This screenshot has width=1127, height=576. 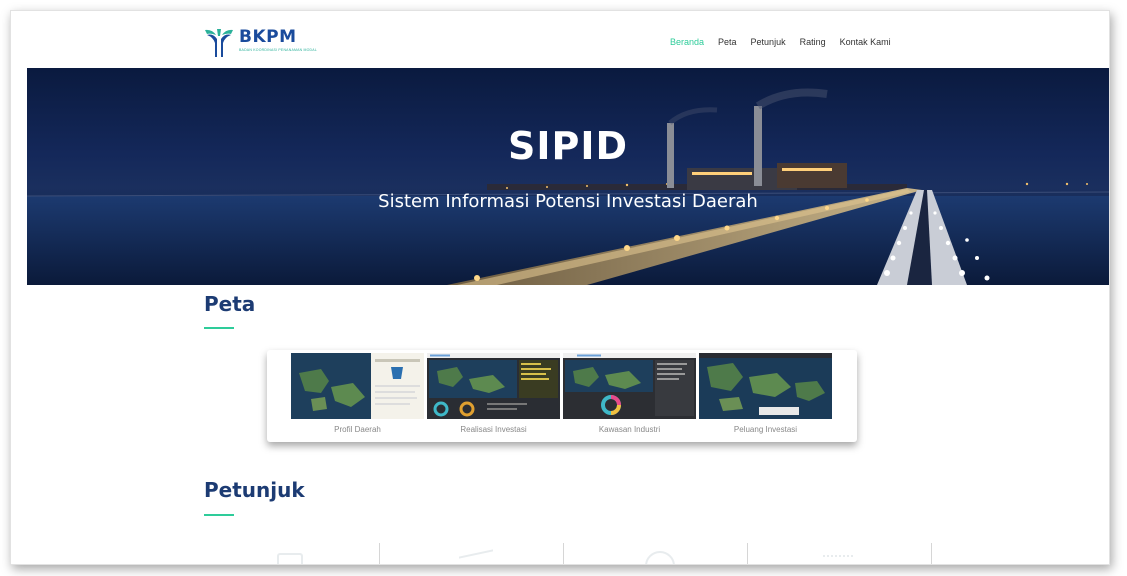 What do you see at coordinates (493, 429) in the screenshot?
I see `card-label: Realisasi Investasi` at bounding box center [493, 429].